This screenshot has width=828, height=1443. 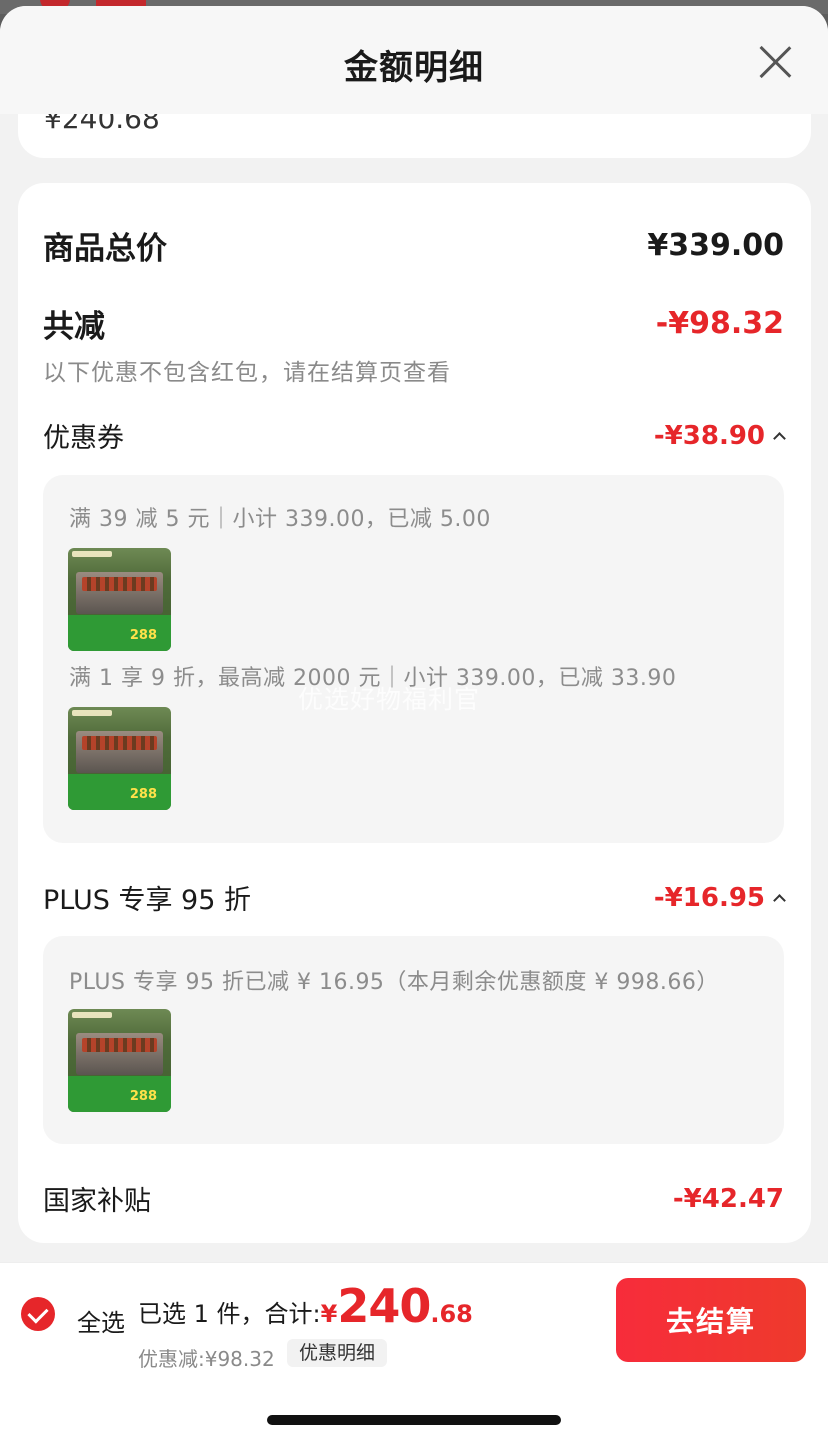 What do you see at coordinates (711, 1320) in the screenshot?
I see `checkout-button: 去结算` at bounding box center [711, 1320].